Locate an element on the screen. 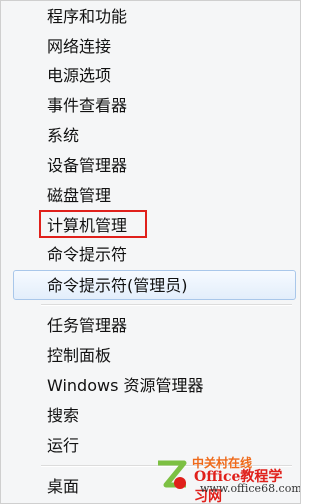 The width and height of the screenshot is (320, 504). watermark-logo-icon is located at coordinates (172, 474).